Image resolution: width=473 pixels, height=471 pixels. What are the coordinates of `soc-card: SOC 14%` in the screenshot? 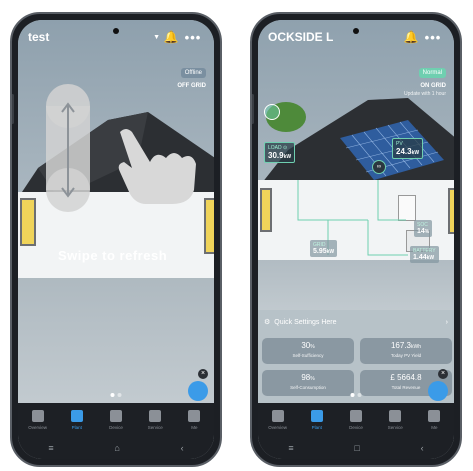 It's located at (423, 228).